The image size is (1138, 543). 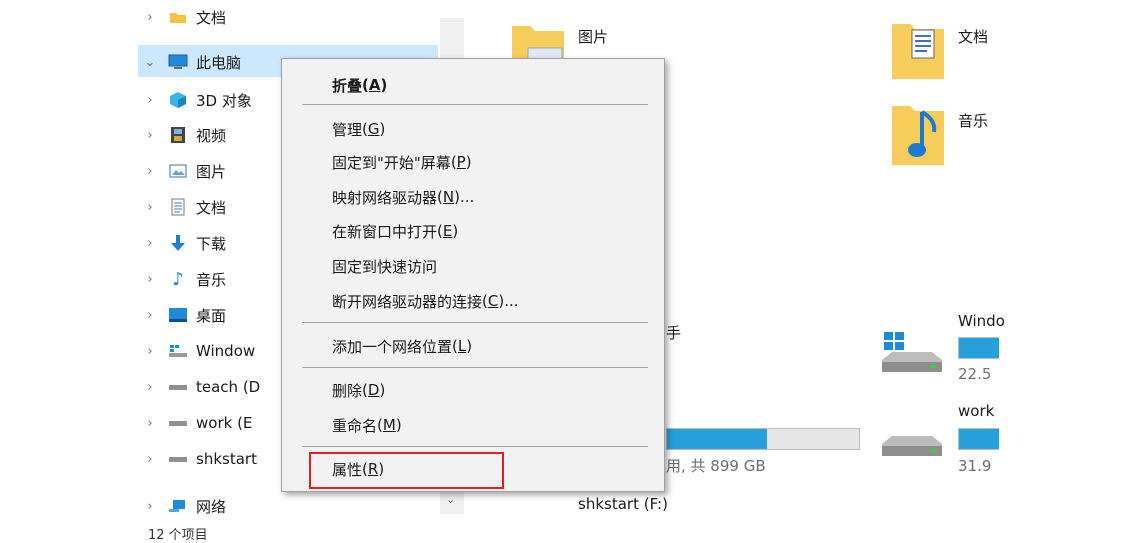 What do you see at coordinates (461, 162) in the screenshot?
I see `menu-item-accelerator: P` at bounding box center [461, 162].